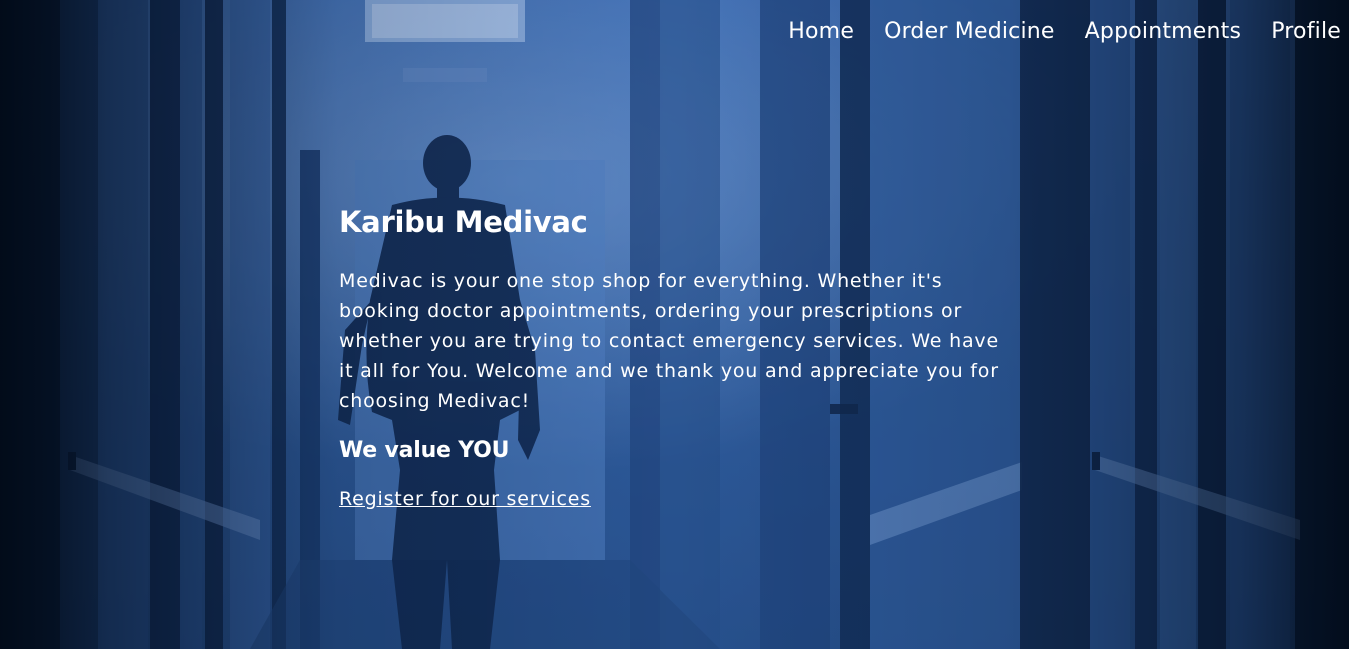 The width and height of the screenshot is (1349, 649). I want to click on nav-link-profile: Profile, so click(1306, 32).